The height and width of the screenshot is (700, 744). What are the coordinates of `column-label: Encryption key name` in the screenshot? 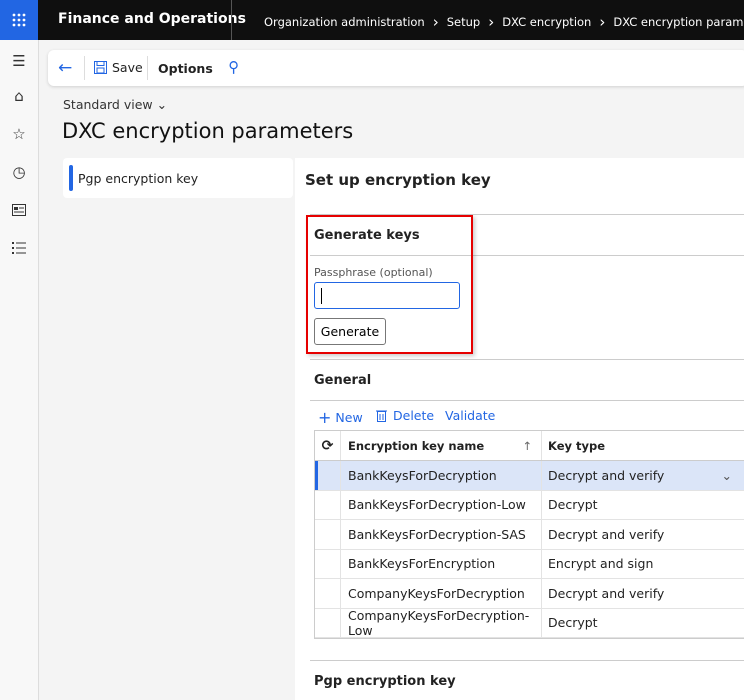 It's located at (416, 445).